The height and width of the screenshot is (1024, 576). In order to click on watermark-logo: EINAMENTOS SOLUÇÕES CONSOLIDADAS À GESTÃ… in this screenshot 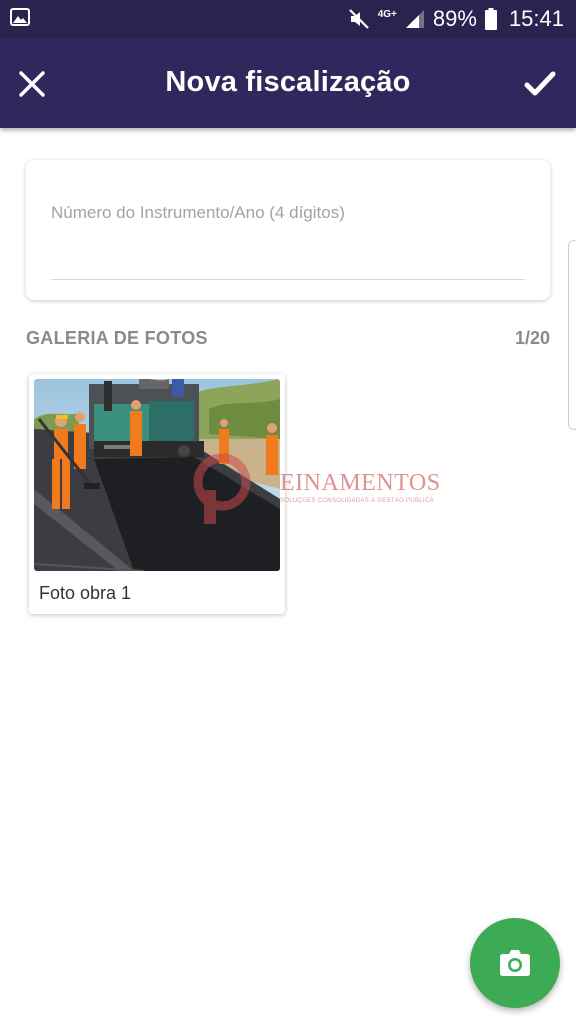, I will do `click(316, 489)`.